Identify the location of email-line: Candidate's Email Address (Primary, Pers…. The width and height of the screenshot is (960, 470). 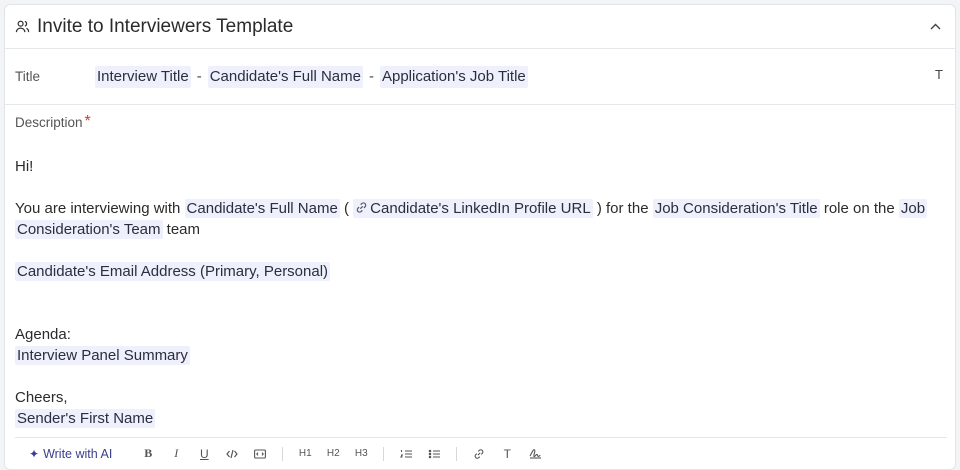
(480, 271).